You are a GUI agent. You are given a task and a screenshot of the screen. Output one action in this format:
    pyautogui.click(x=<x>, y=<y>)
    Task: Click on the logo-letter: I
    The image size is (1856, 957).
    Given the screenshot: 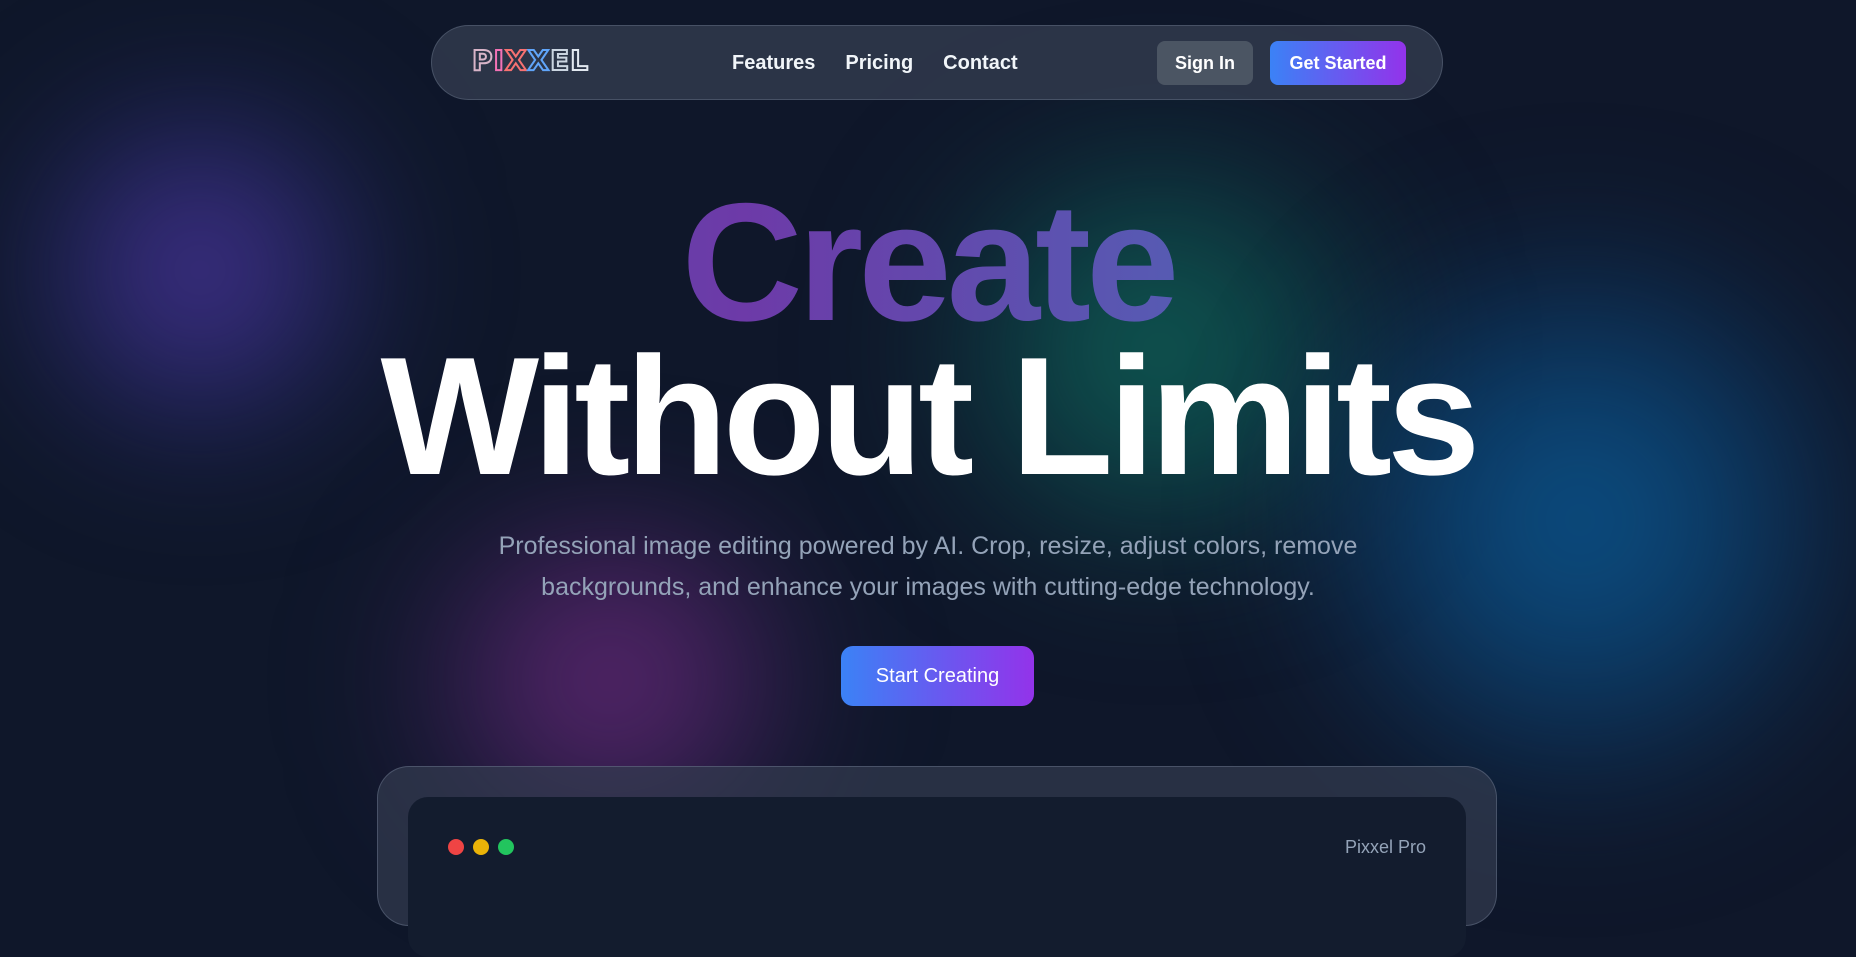 What is the action you would take?
    pyautogui.click(x=498, y=60)
    